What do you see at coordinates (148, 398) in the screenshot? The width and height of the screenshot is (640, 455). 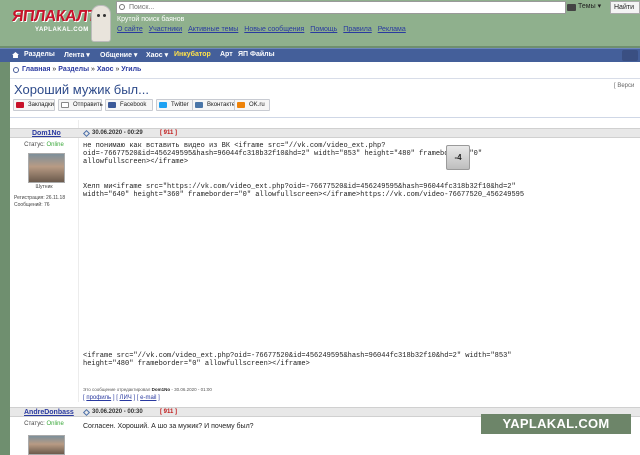 I see `email-link: e-mail` at bounding box center [148, 398].